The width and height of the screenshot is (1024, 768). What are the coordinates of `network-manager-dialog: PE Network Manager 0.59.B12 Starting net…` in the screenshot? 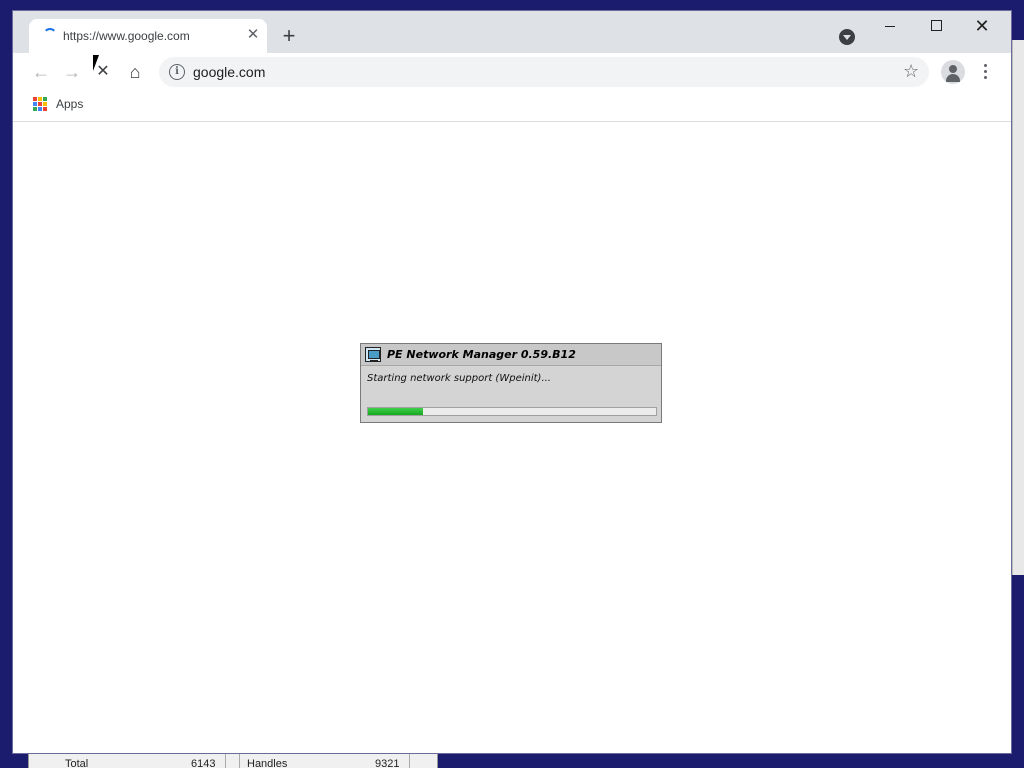 It's located at (511, 383).